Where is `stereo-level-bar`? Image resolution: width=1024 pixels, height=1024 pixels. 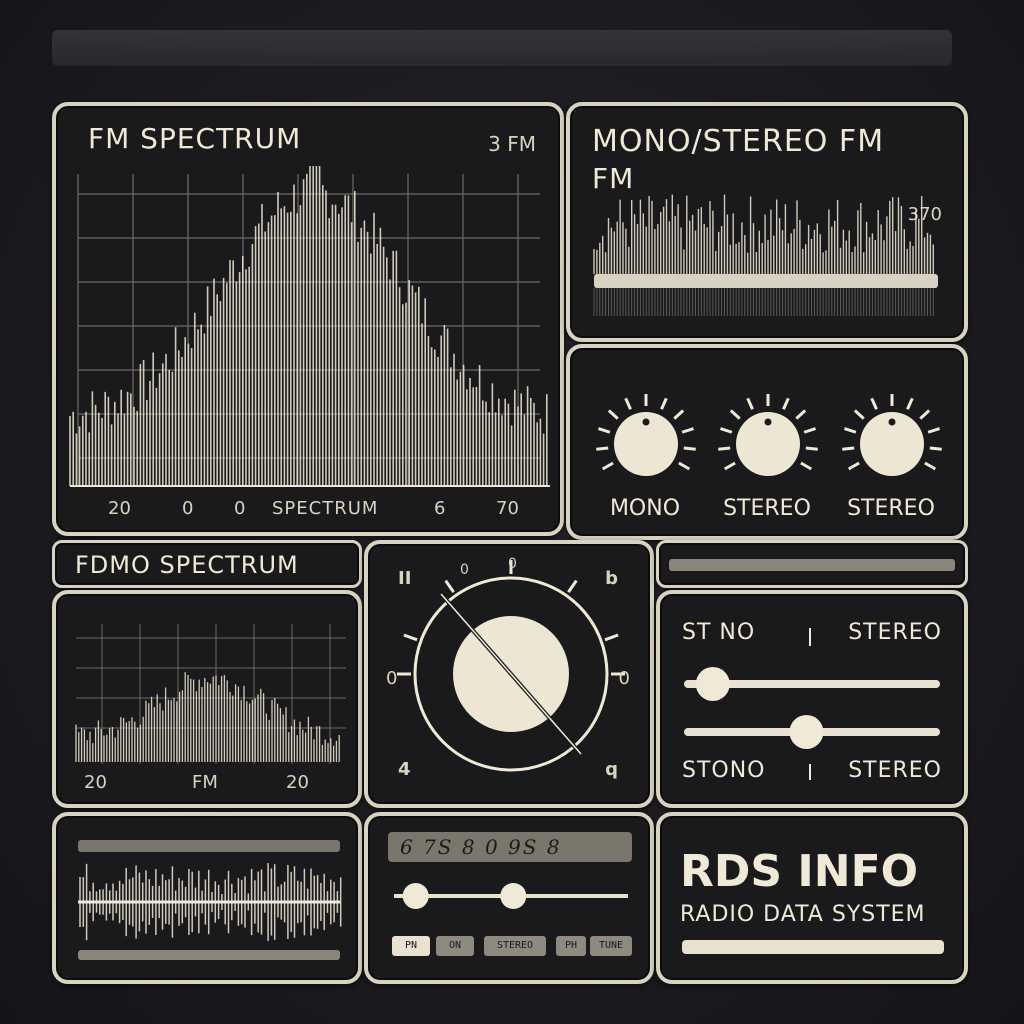 stereo-level-bar is located at coordinates (766, 281).